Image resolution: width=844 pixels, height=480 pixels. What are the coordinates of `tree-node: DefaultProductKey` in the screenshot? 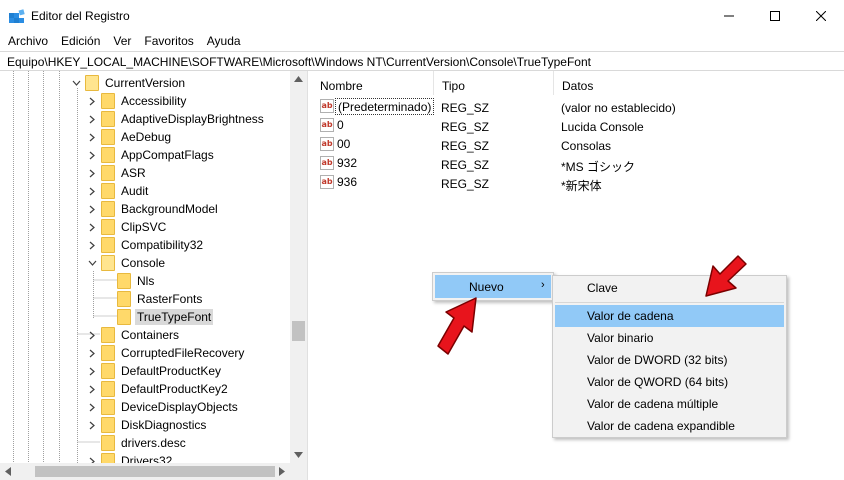 It's located at (145, 371).